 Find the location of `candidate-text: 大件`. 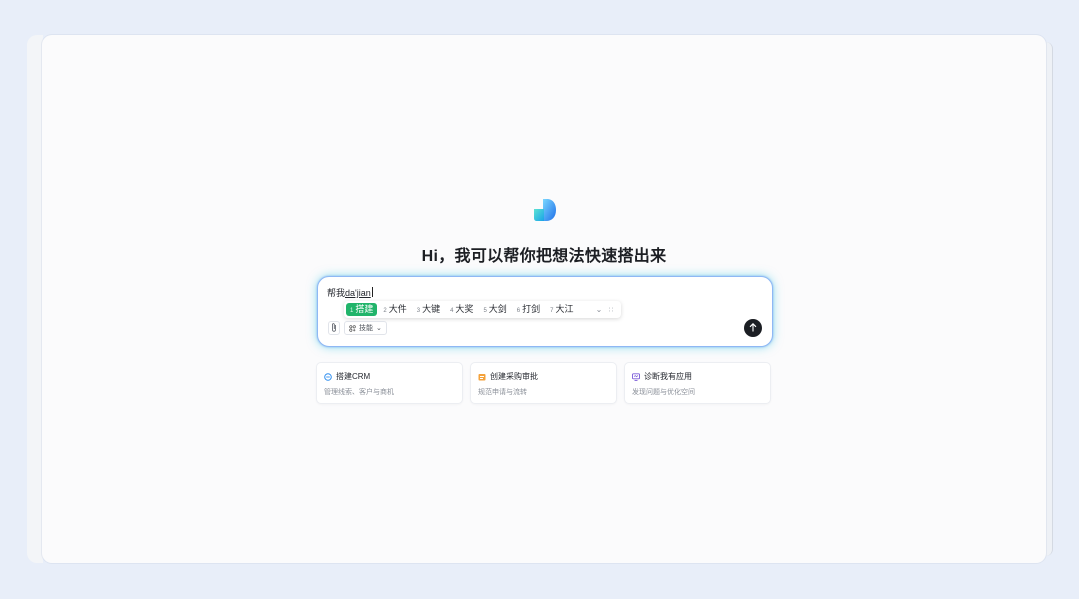

candidate-text: 大件 is located at coordinates (397, 309).